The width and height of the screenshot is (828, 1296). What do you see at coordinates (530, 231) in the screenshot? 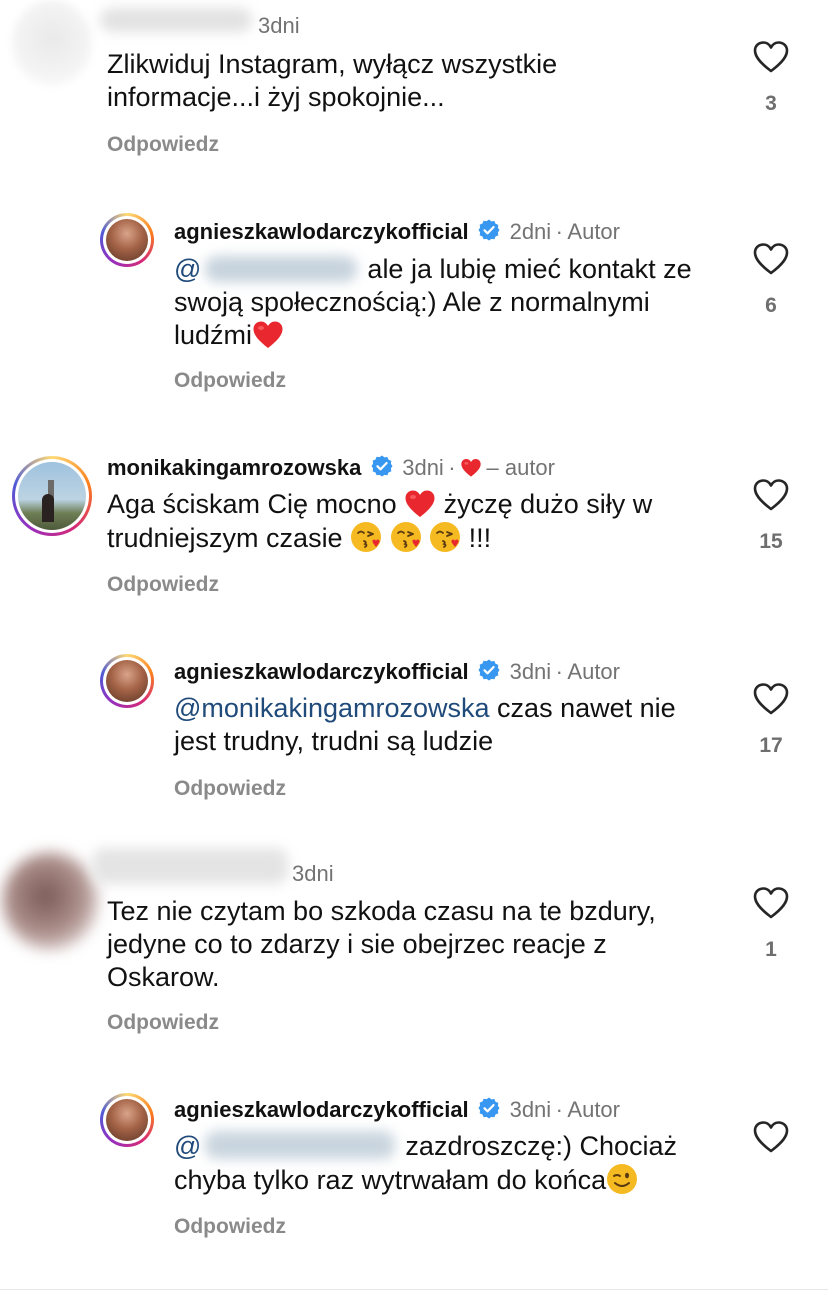
I see `comment-time: 2dni` at bounding box center [530, 231].